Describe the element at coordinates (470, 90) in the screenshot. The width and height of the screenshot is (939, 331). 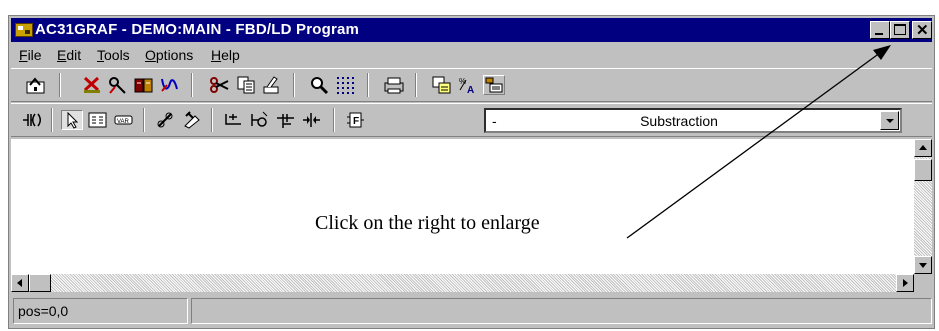
I see `svg-text: A` at that location.